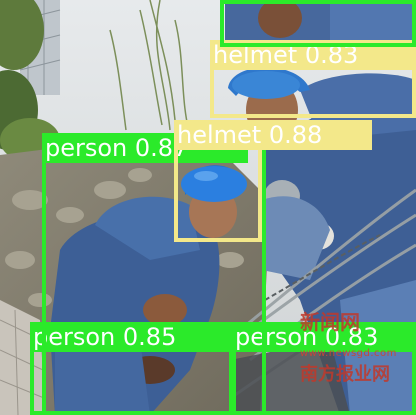 The image size is (416, 415). Describe the element at coordinates (330, 322) in the screenshot. I see `watermark-text-top: 新闻网` at that location.